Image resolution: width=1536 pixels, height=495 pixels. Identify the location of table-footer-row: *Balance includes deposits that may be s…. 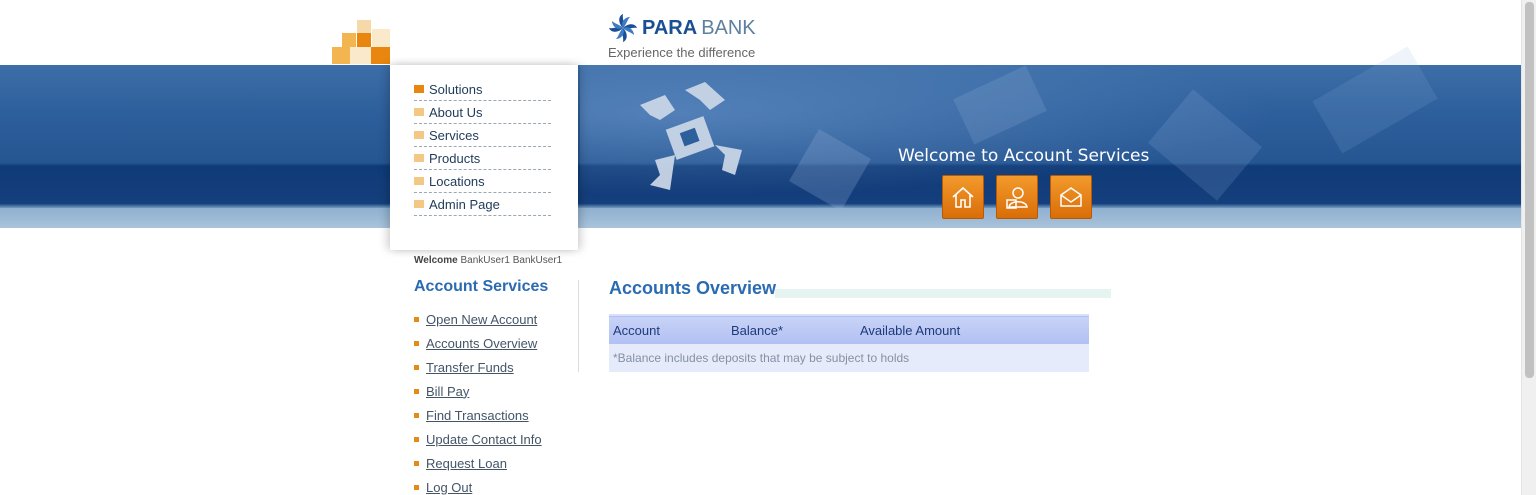
(849, 358).